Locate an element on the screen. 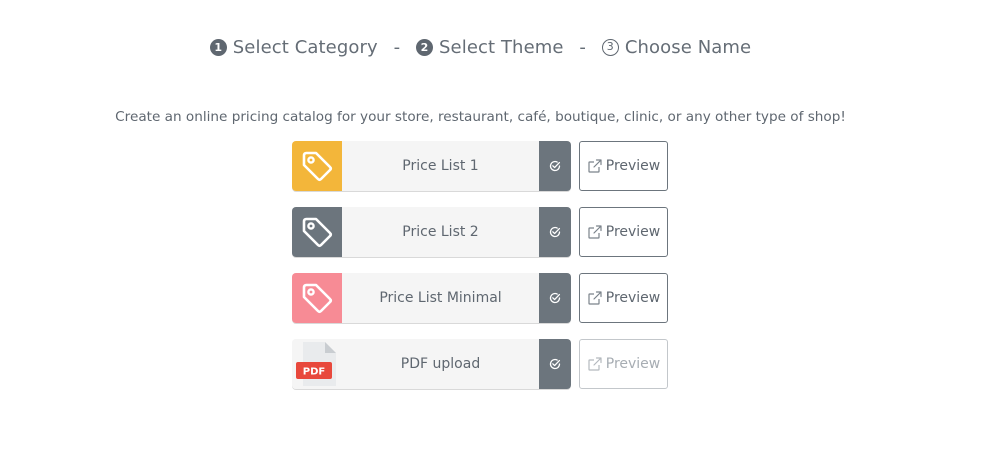 This screenshot has width=989, height=467. theme-thumbnail: PDF is located at coordinates (317, 364).